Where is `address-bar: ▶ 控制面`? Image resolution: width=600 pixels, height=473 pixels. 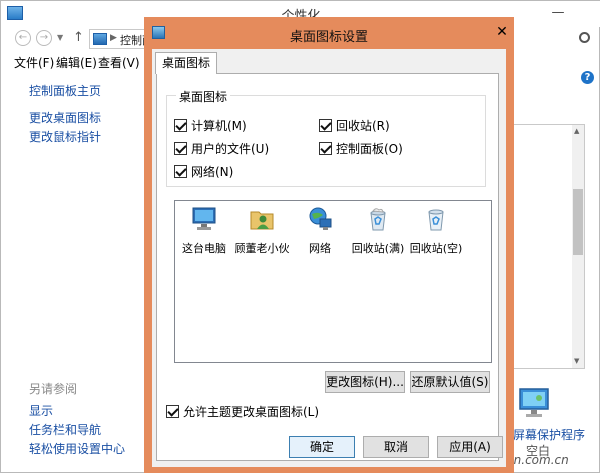
address-bar: ▶ 控制面 is located at coordinates (119, 39).